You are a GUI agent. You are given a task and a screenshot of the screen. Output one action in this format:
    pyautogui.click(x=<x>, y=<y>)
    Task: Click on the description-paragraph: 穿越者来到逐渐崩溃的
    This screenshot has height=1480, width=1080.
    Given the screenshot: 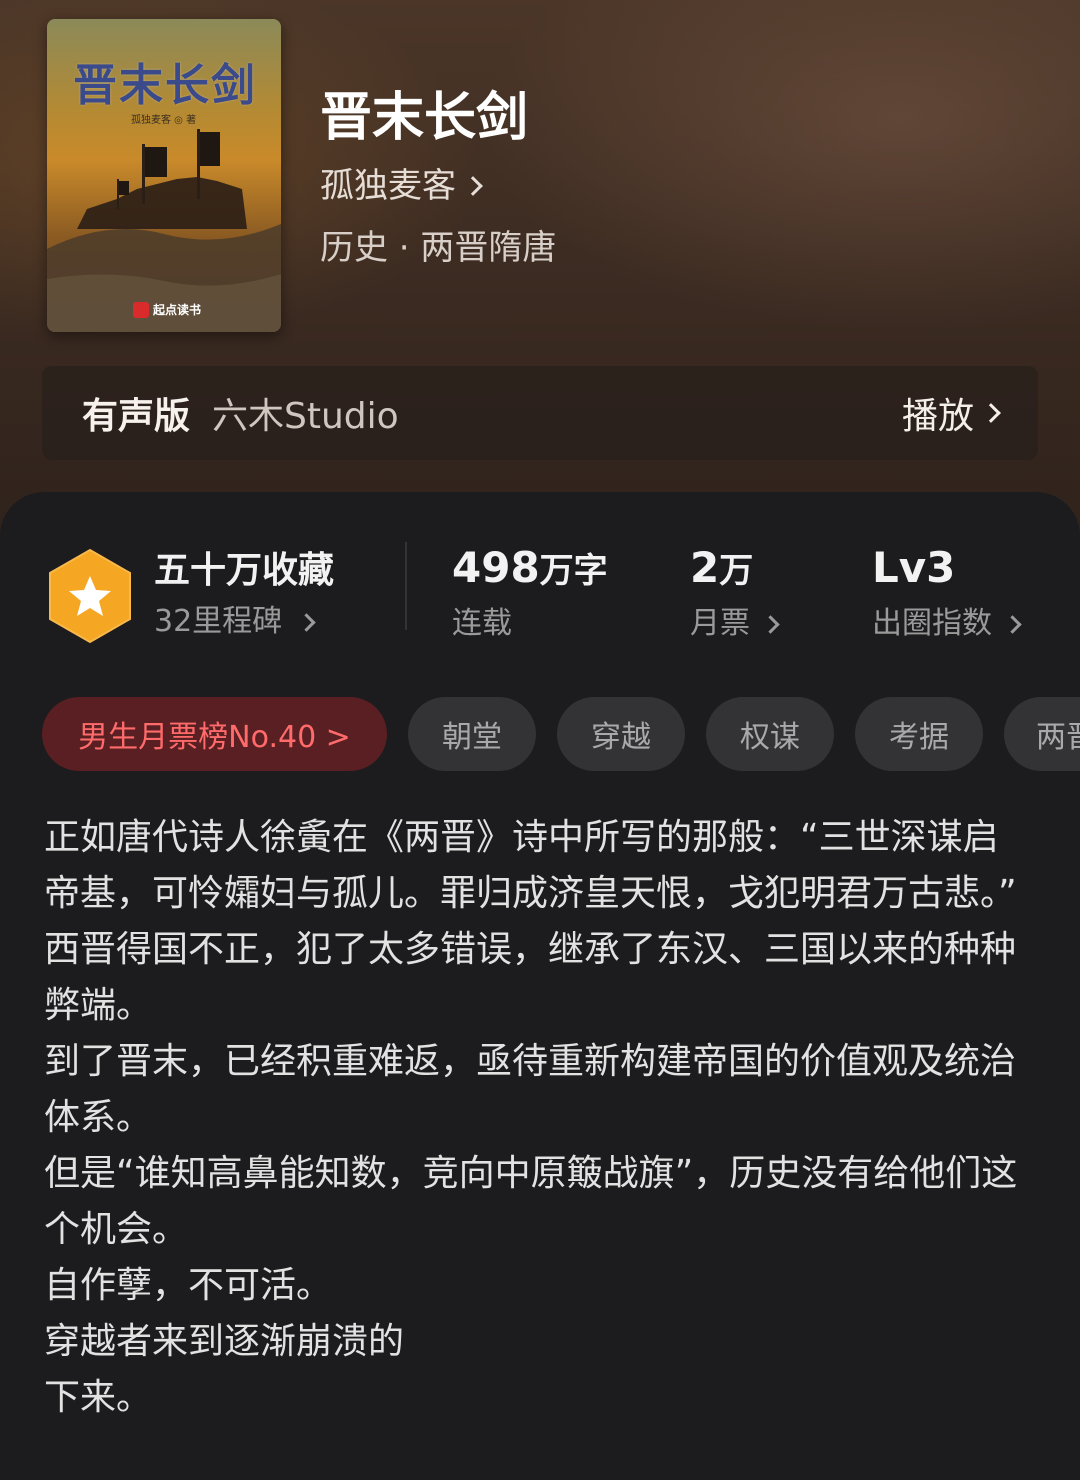 What is the action you would take?
    pyautogui.click(x=224, y=1341)
    